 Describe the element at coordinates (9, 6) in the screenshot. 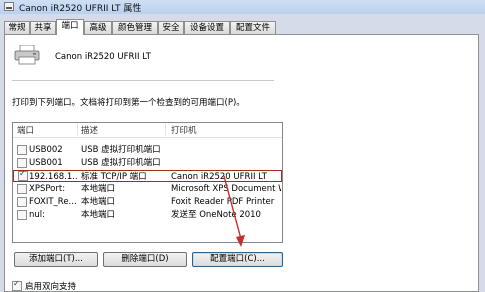

I see `printer-window-icon` at that location.